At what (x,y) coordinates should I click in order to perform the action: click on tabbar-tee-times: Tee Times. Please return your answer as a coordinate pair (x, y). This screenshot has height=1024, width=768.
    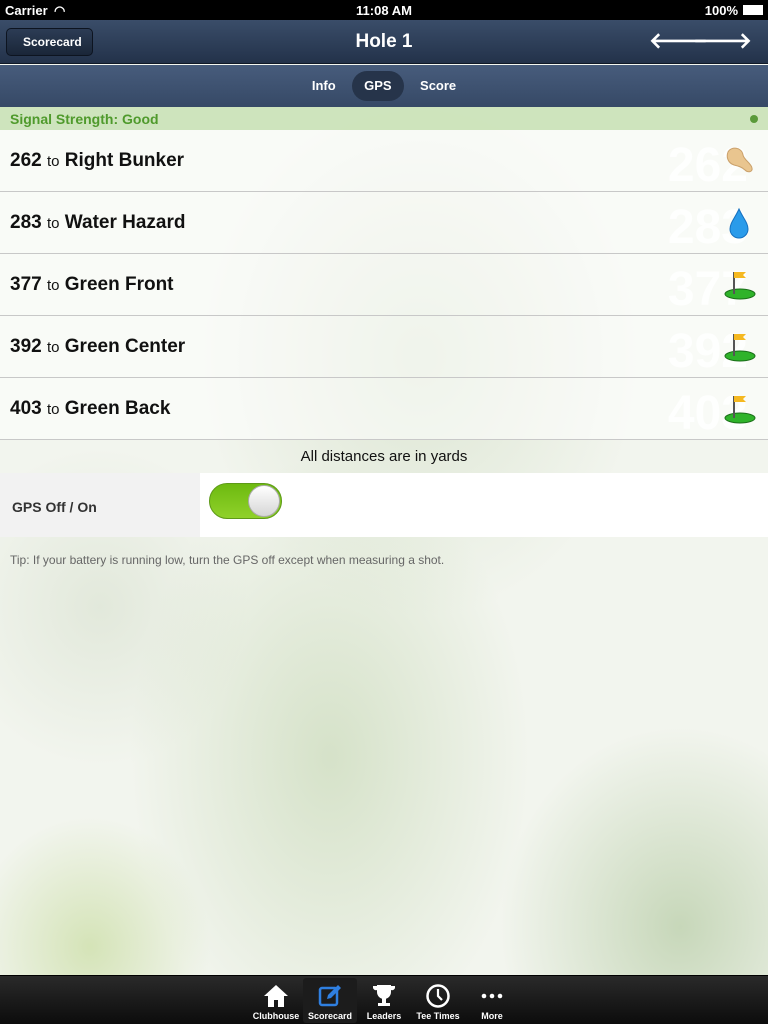
    Looking at the image, I should click on (438, 1000).